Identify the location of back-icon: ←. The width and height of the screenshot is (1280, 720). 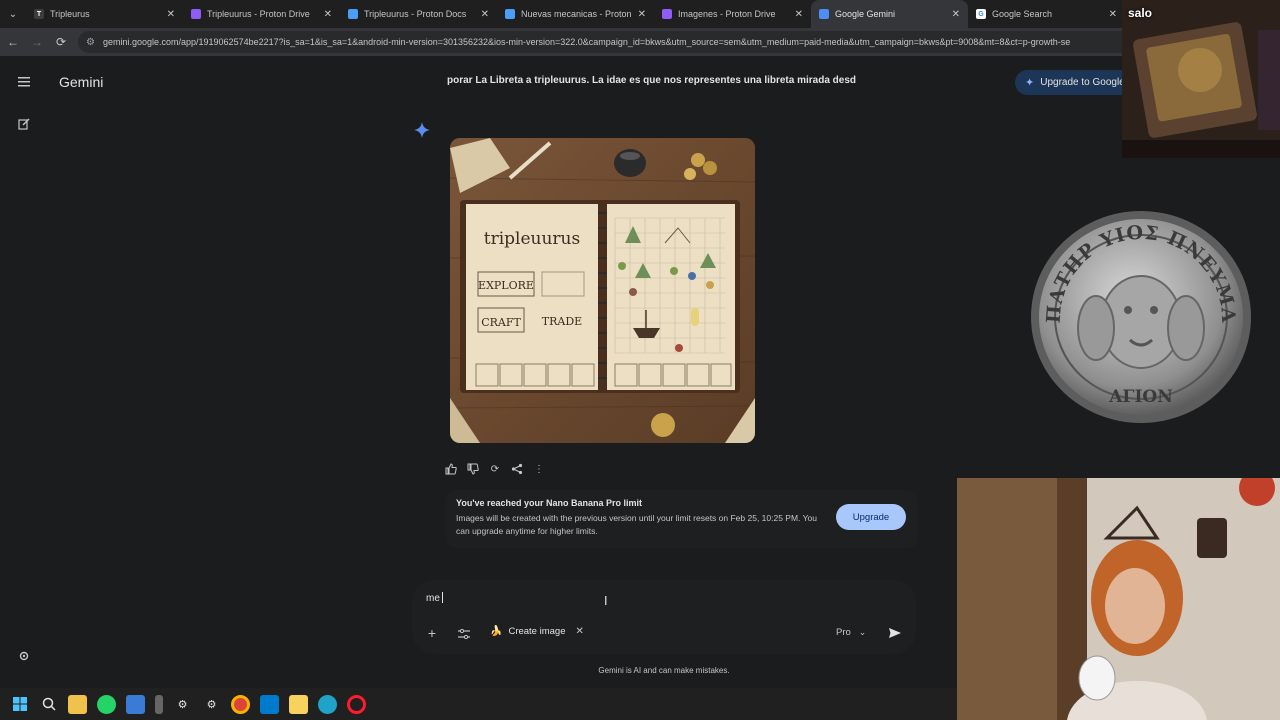
(13, 42).